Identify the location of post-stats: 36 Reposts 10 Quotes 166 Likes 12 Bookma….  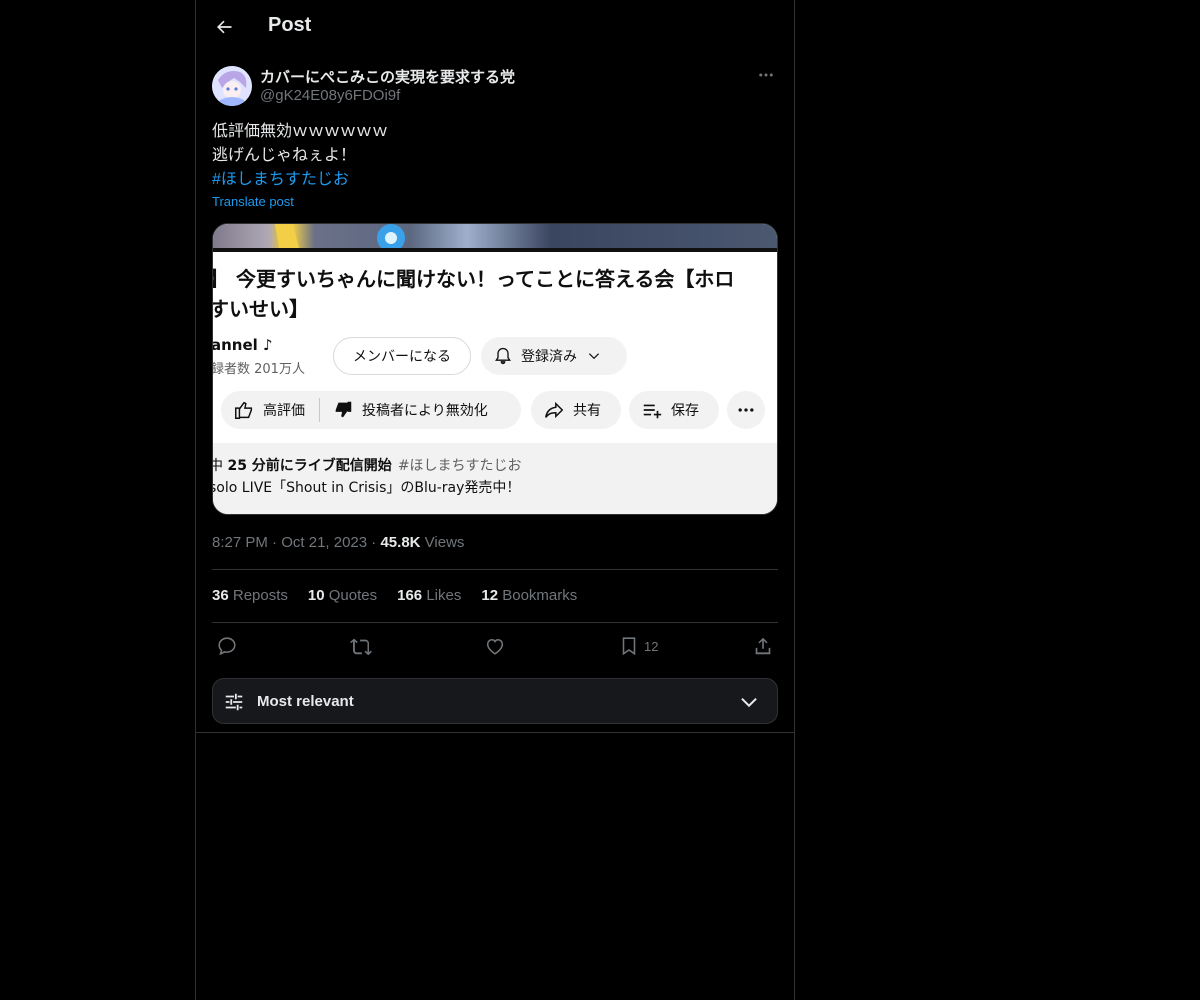
(394, 595).